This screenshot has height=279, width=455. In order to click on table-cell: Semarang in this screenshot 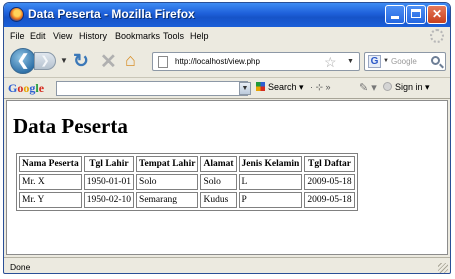, I will do `click(167, 200)`.